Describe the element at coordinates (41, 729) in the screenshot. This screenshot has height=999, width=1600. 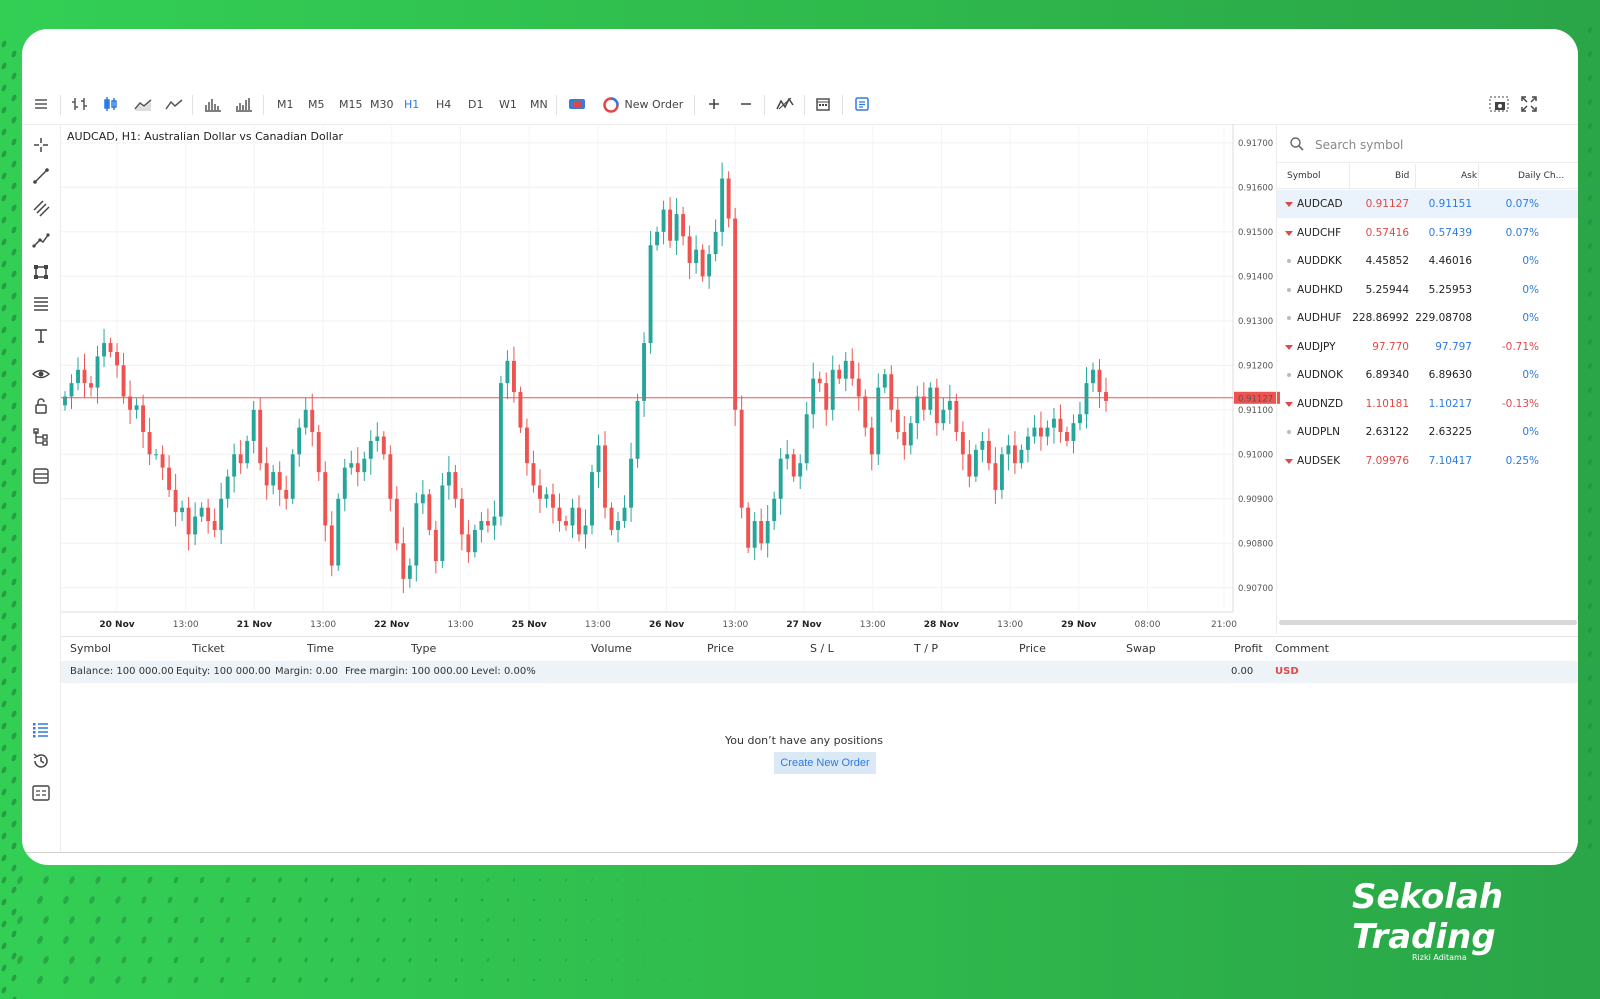
I see `positions-list-icon` at that location.